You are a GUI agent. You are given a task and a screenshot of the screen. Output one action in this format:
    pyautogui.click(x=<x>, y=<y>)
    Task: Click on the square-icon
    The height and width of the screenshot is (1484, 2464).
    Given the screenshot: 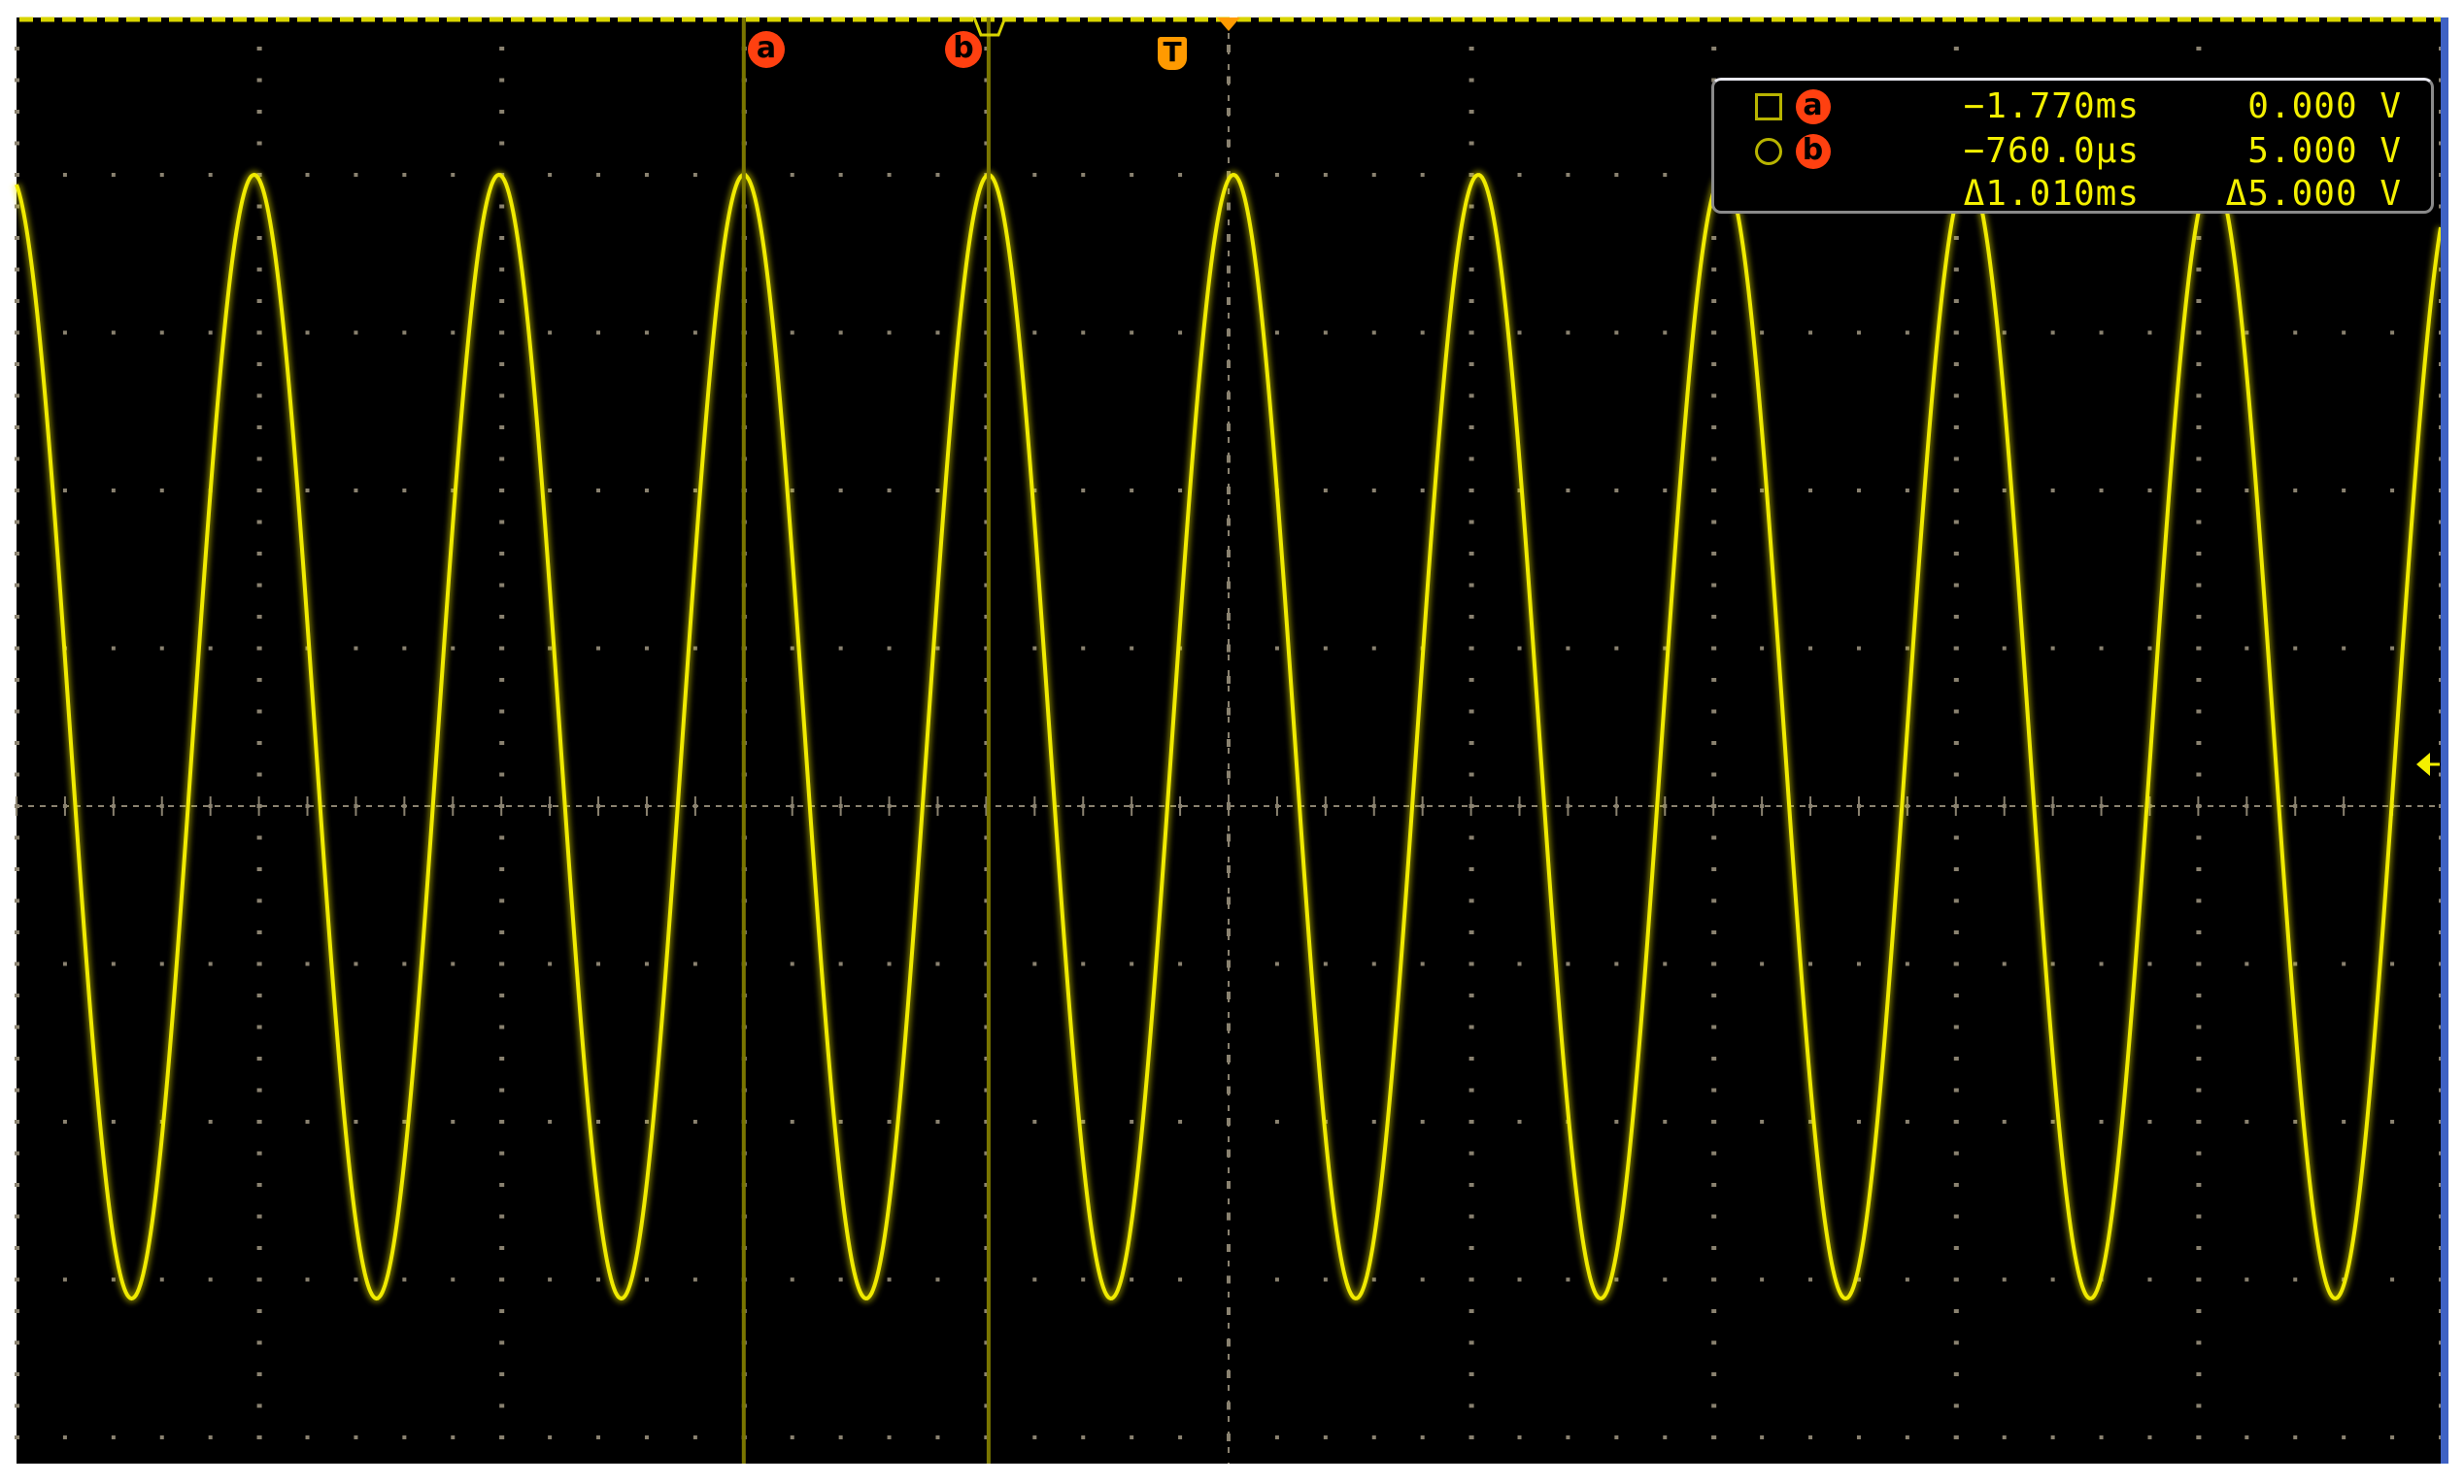 What is the action you would take?
    pyautogui.click(x=1768, y=106)
    